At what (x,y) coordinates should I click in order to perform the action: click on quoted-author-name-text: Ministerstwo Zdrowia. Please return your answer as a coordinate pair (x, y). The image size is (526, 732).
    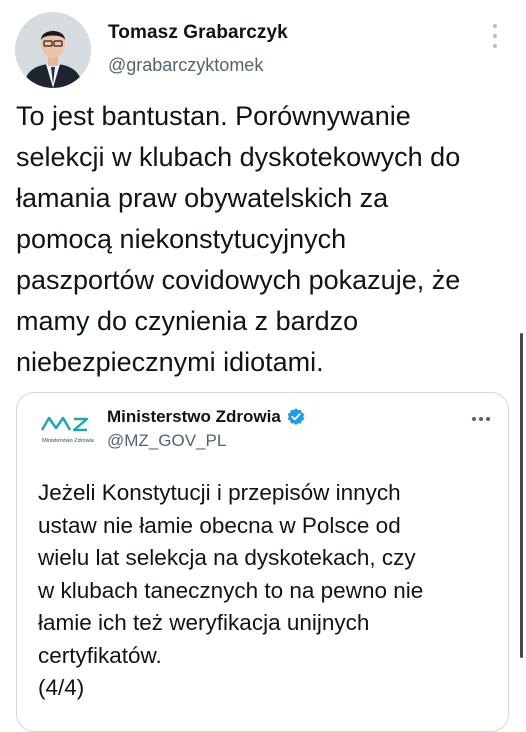
    Looking at the image, I should click on (194, 416).